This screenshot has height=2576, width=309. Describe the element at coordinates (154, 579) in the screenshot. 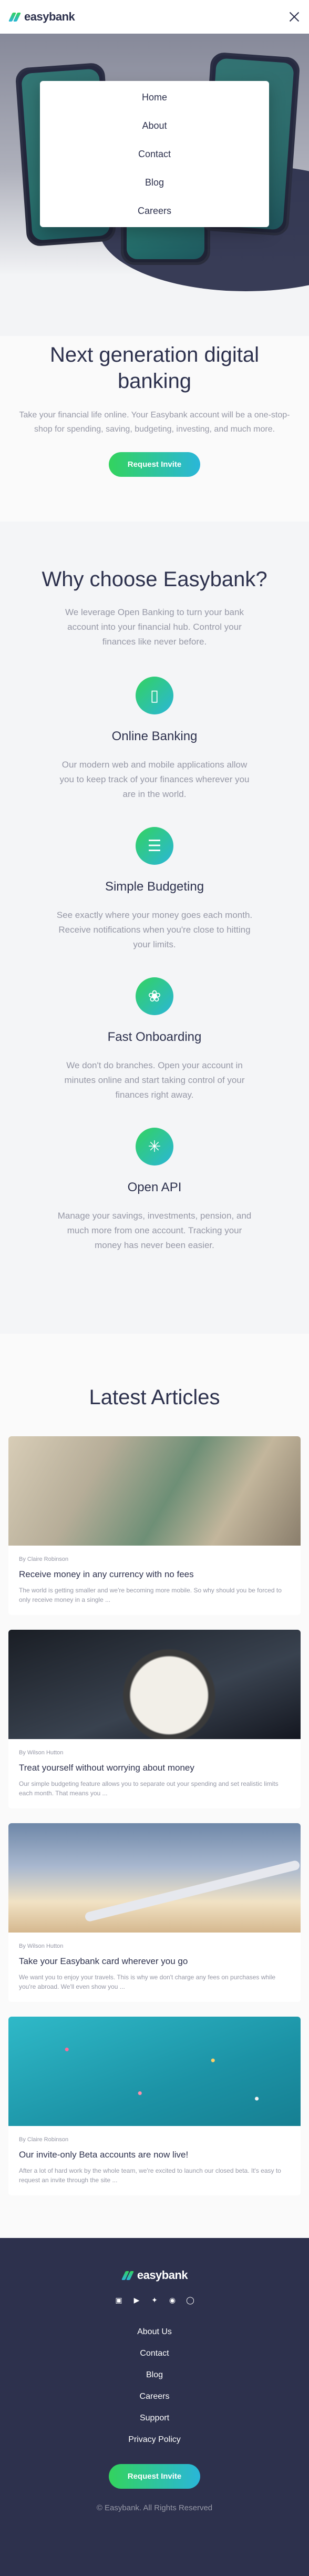

I see `why-title: Why choose Easybank?` at that location.